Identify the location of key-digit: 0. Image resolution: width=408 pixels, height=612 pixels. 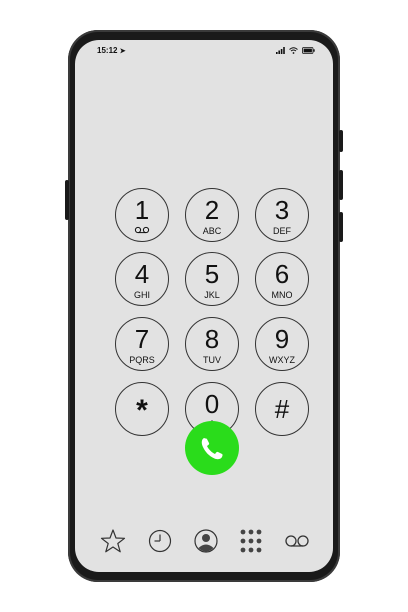
(212, 404).